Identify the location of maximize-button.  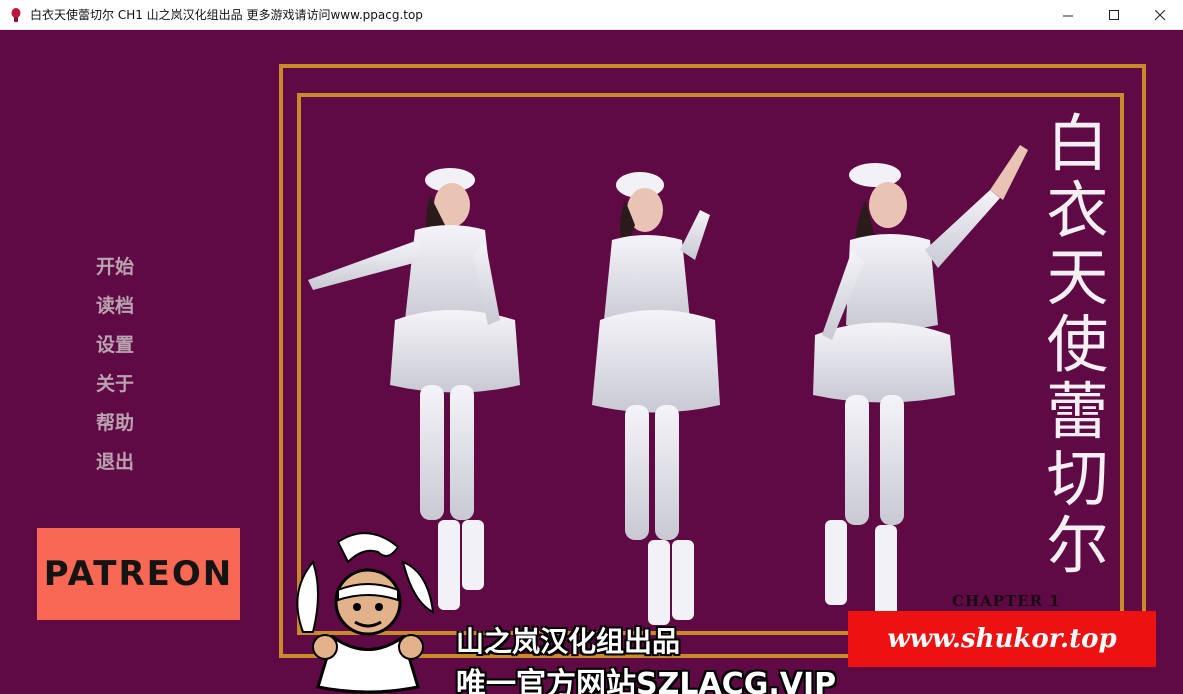
(1114, 15).